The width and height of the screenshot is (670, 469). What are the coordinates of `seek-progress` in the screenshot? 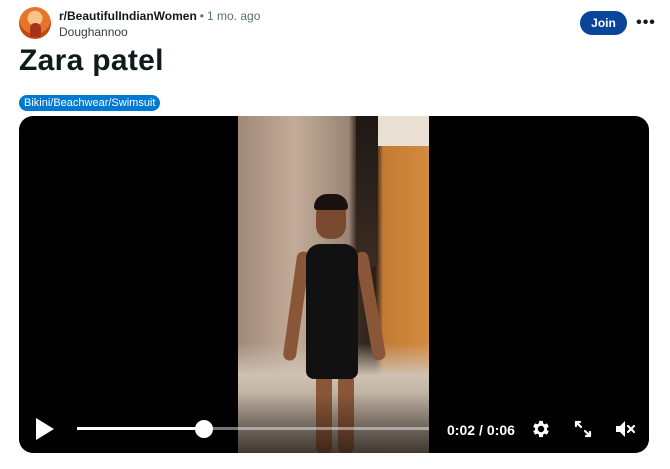 It's located at (140, 428).